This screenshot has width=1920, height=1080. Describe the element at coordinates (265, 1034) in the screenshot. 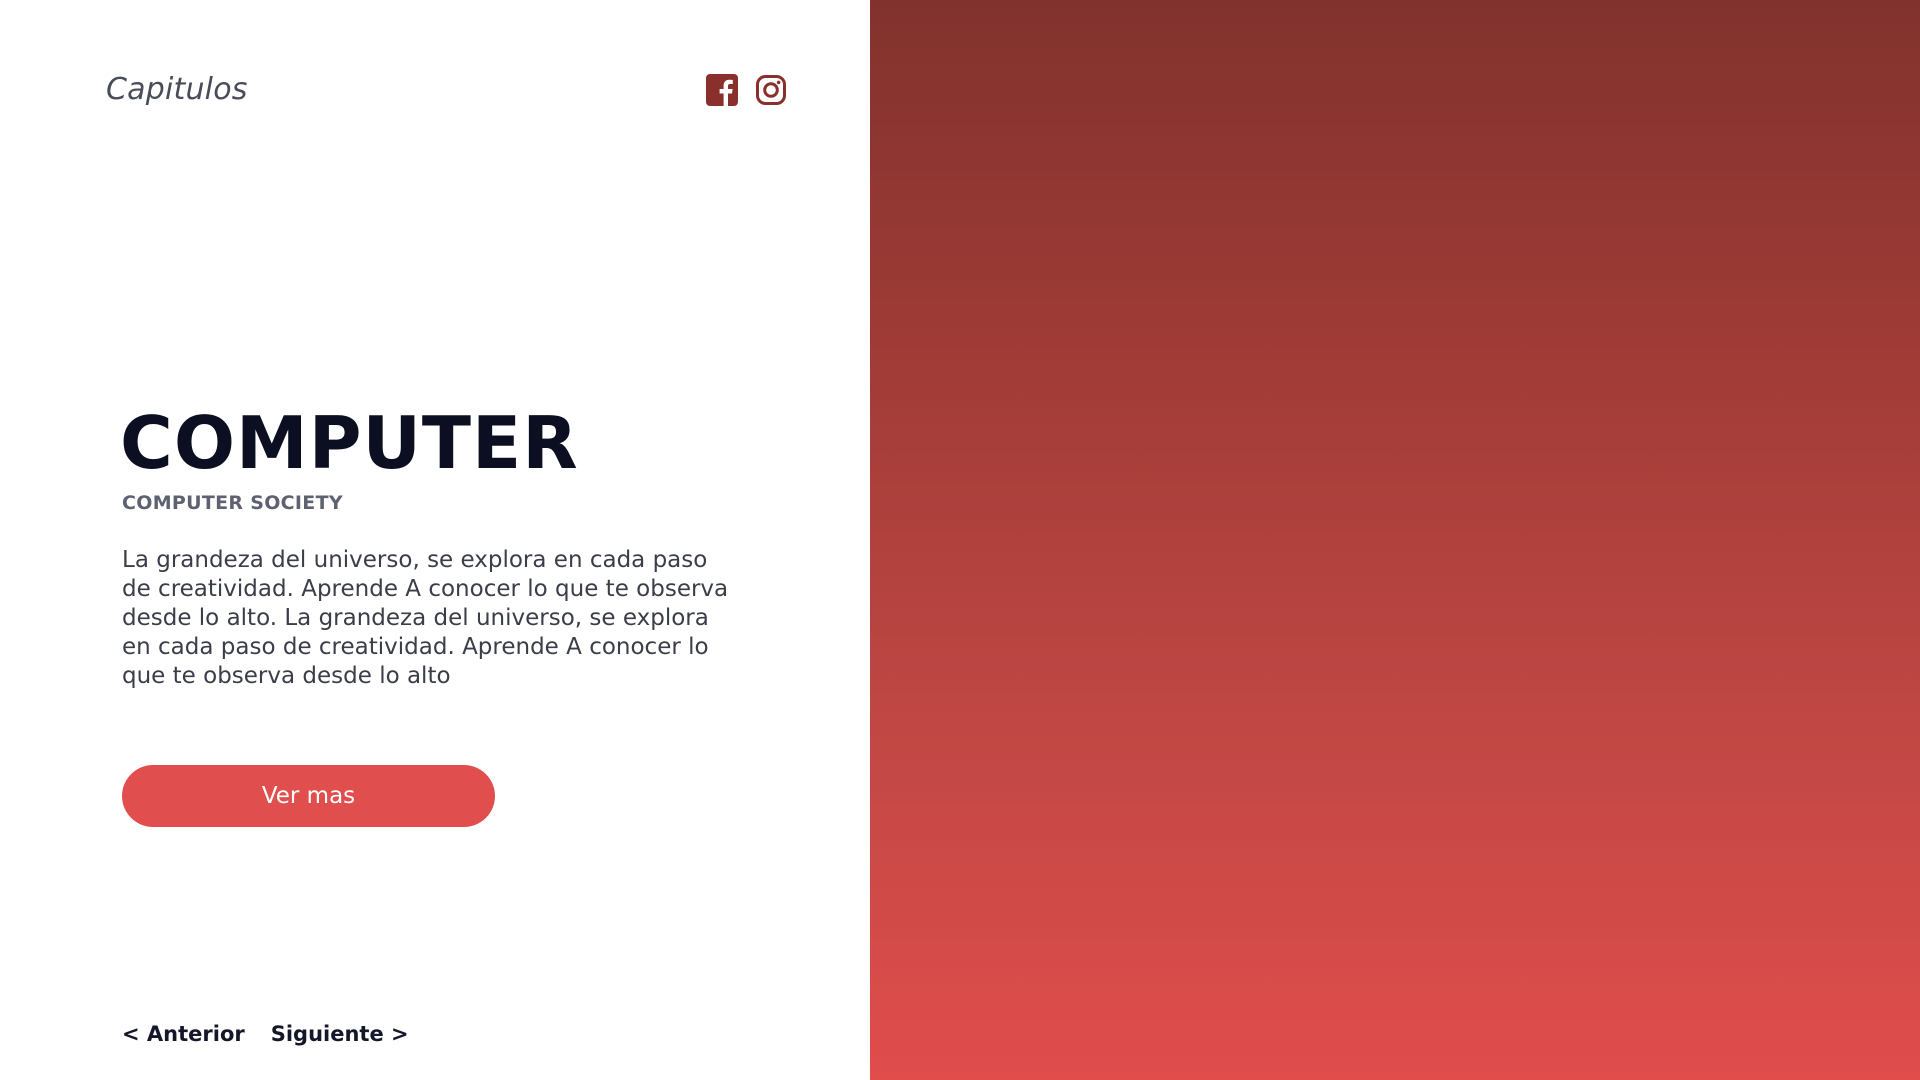

I see `chapter-pagination: < Anterior Siguiente >` at that location.